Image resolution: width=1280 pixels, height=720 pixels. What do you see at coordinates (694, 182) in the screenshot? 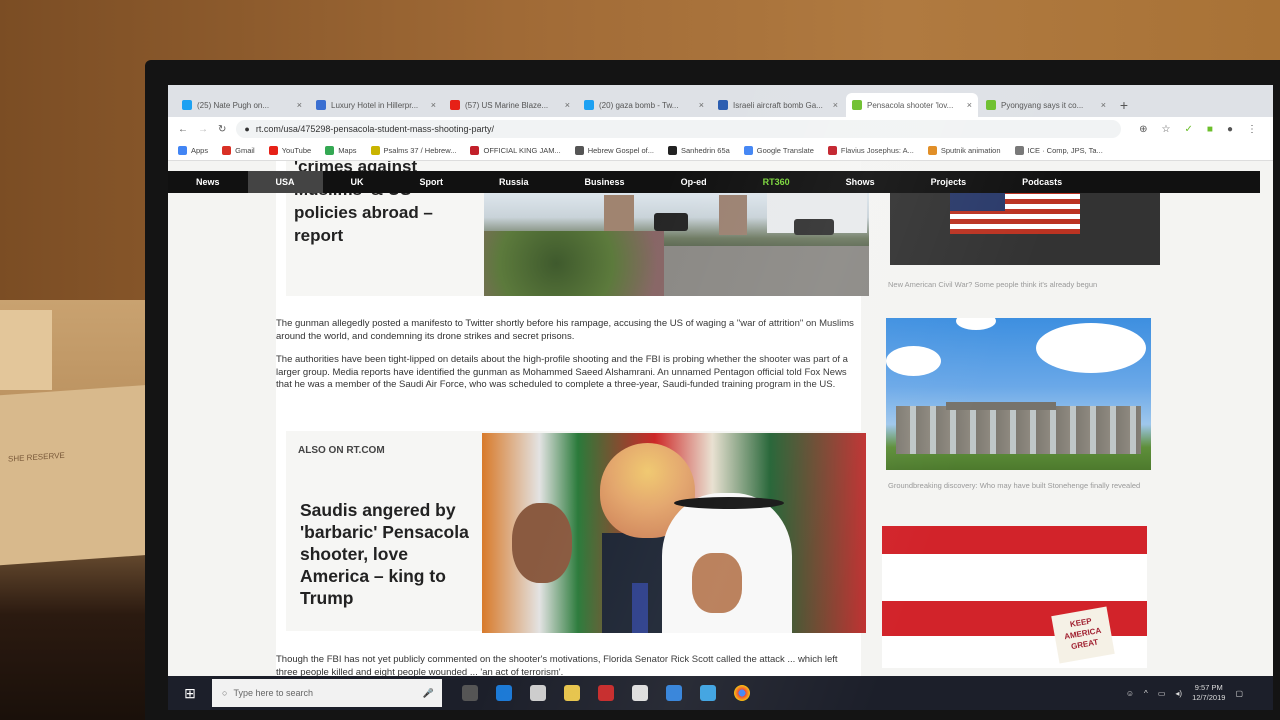
I see `nav-item-op-ed: Op-ed` at bounding box center [694, 182].